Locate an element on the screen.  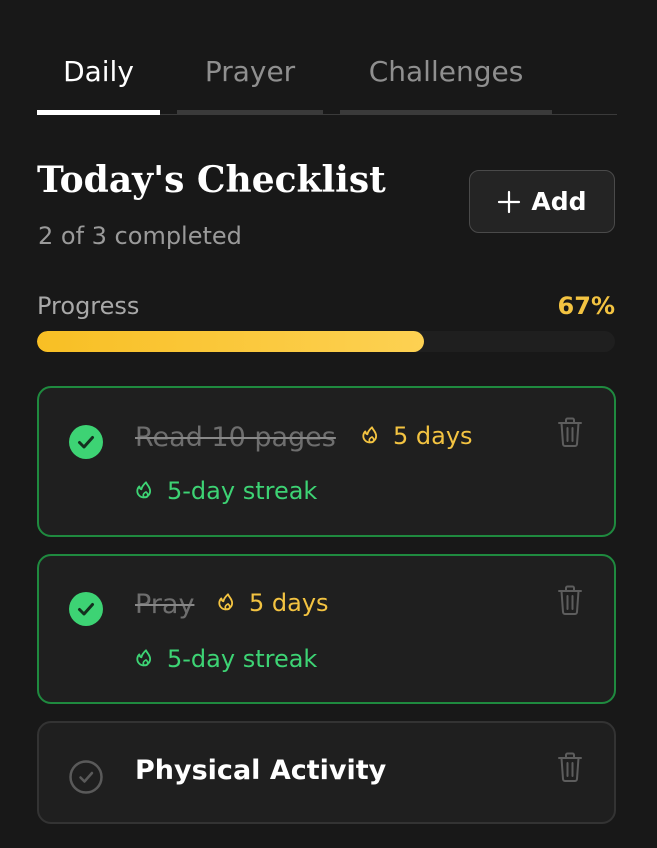
checklist-item-name: Physical Activity is located at coordinates (261, 770).